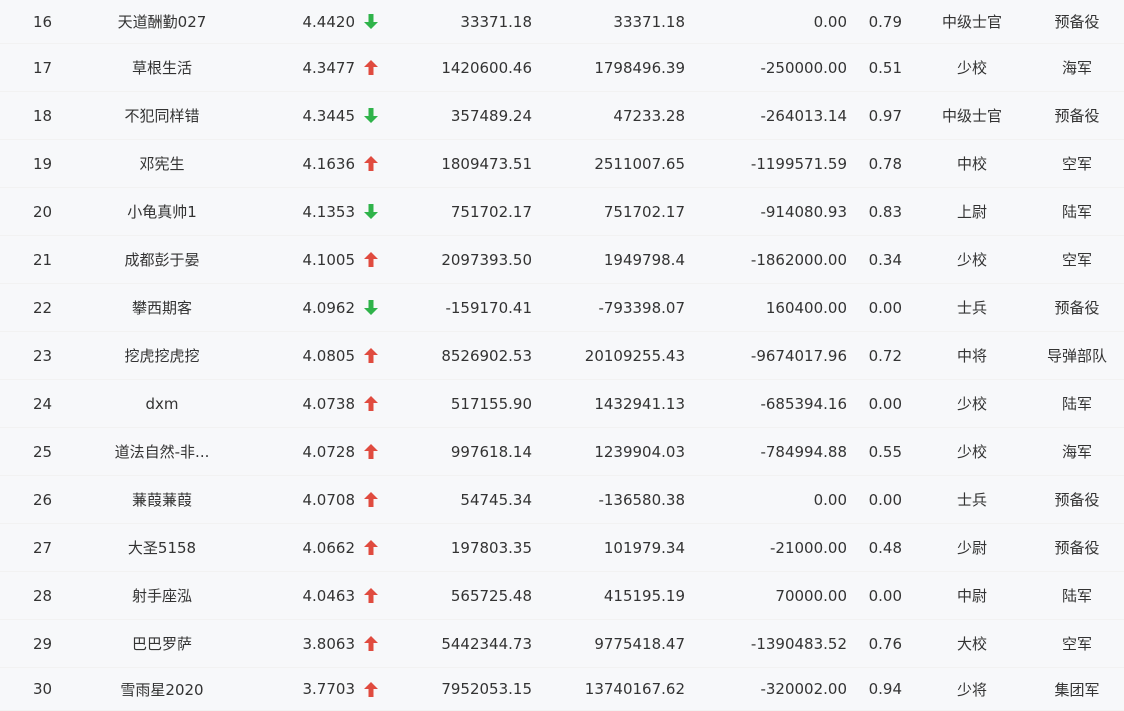 Image resolution: width=1124 pixels, height=711 pixels. Describe the element at coordinates (885, 451) in the screenshot. I see `ratio-cell: 0.55` at that location.